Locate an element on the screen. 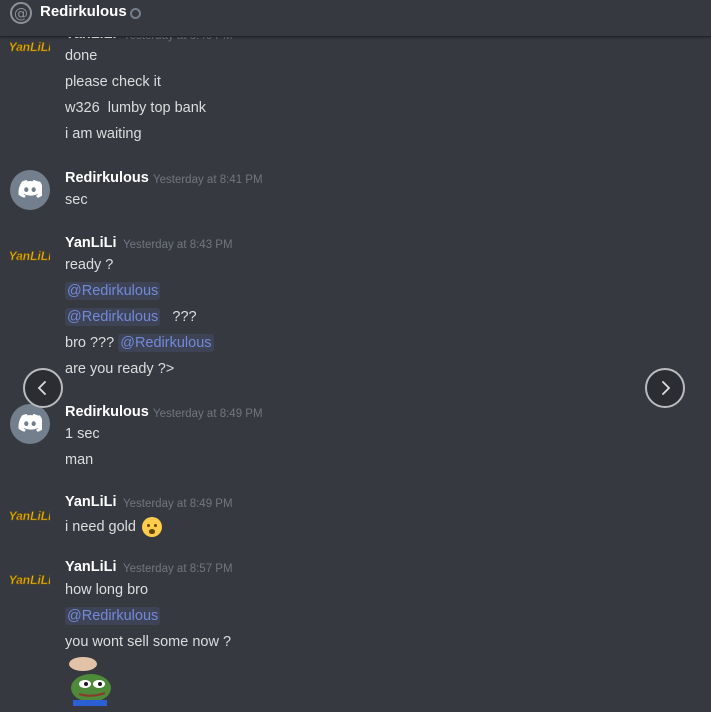 This screenshot has height=712, width=711. message-text: w326 lumby top bank is located at coordinates (136, 108).